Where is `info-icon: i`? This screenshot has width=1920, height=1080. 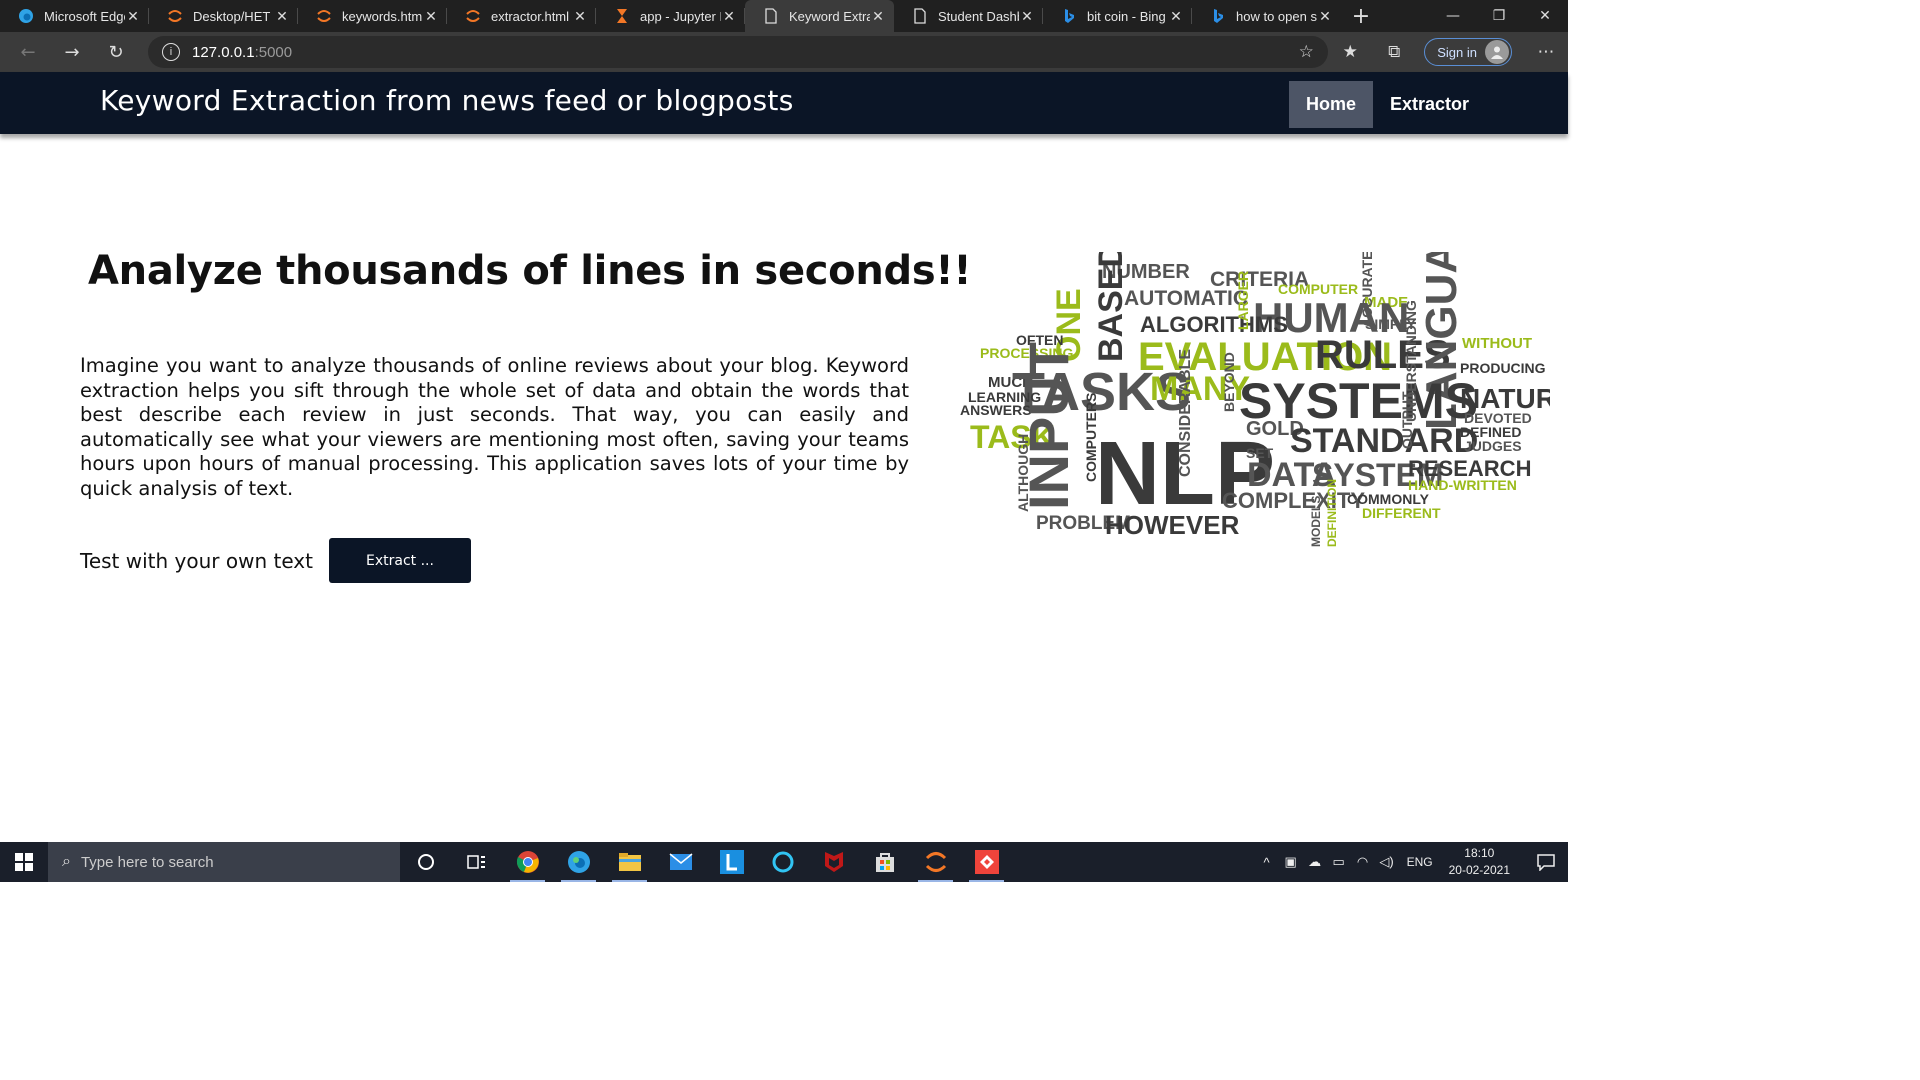
info-icon: i is located at coordinates (171, 52).